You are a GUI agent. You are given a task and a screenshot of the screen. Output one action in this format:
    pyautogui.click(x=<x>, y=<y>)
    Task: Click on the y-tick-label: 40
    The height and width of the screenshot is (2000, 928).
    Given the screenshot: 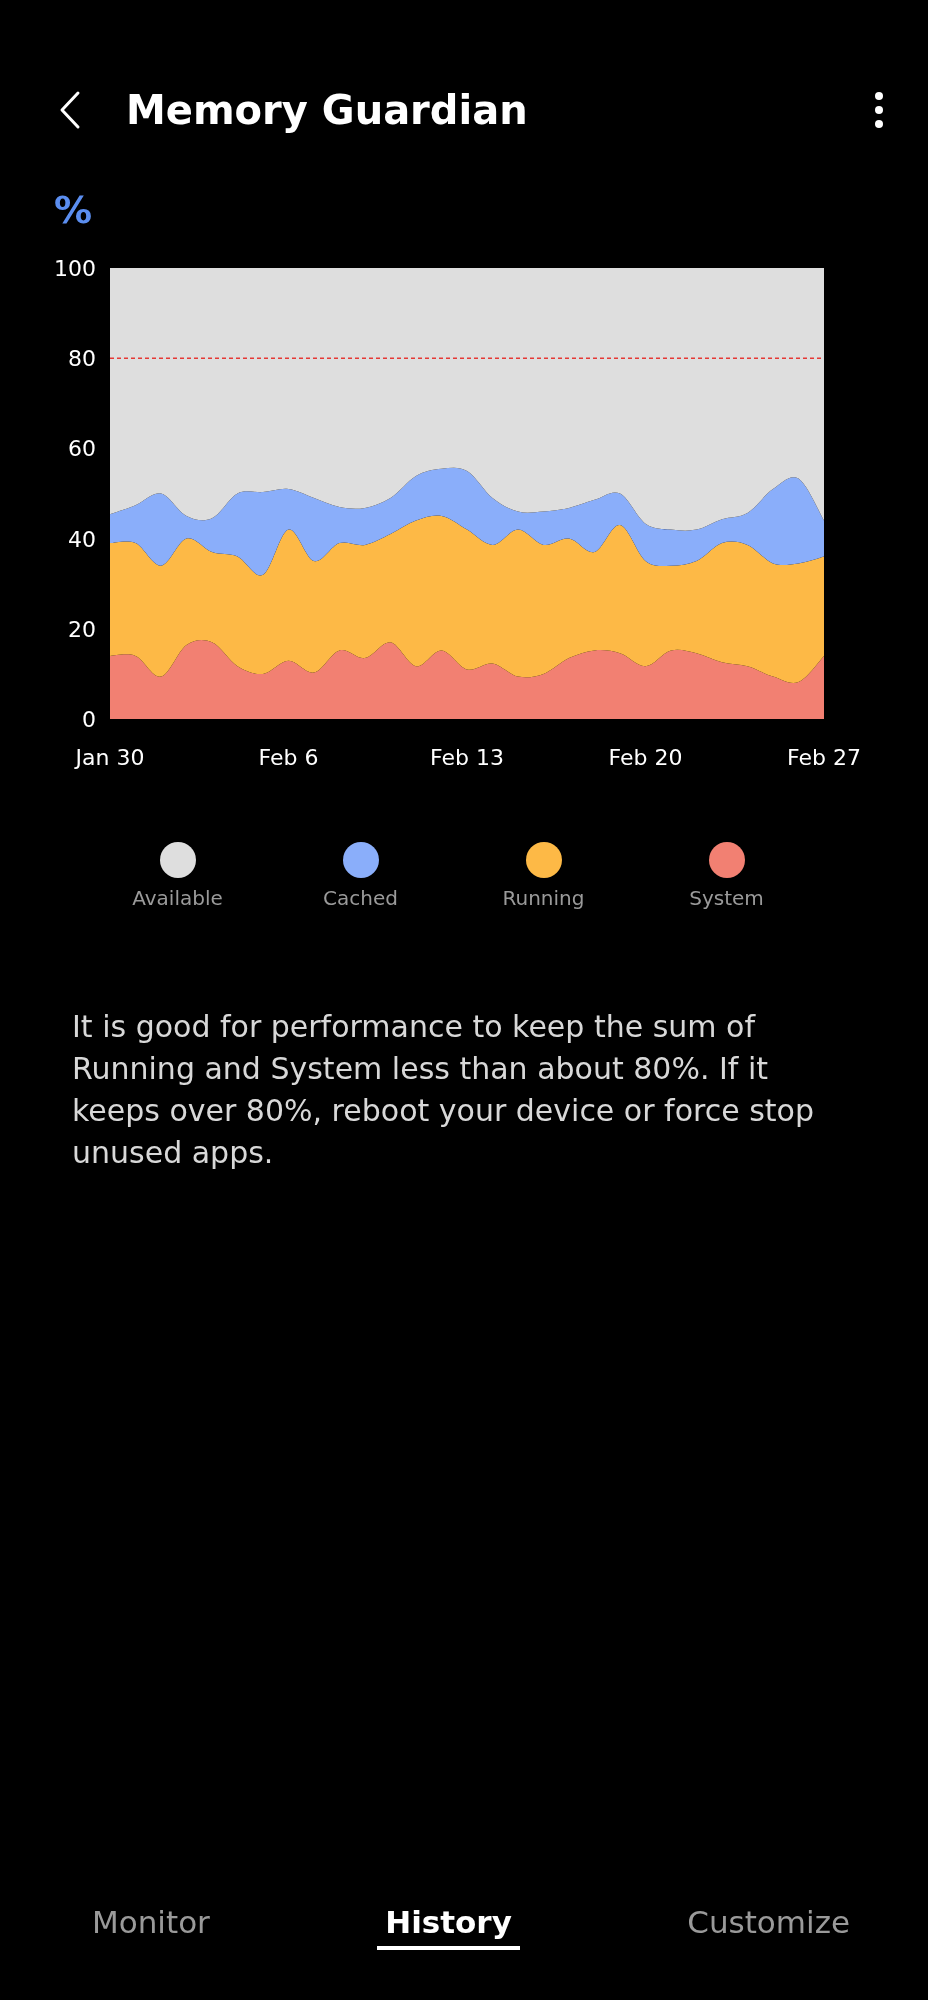 What is the action you would take?
    pyautogui.click(x=82, y=539)
    